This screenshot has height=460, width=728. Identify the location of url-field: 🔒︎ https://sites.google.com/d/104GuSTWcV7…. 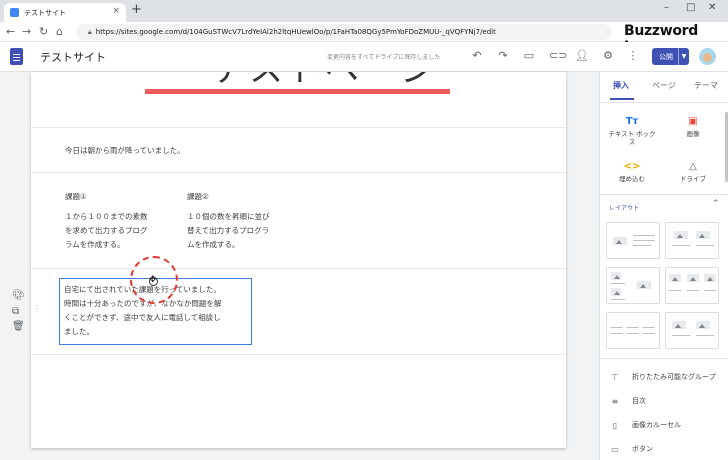
(343, 32).